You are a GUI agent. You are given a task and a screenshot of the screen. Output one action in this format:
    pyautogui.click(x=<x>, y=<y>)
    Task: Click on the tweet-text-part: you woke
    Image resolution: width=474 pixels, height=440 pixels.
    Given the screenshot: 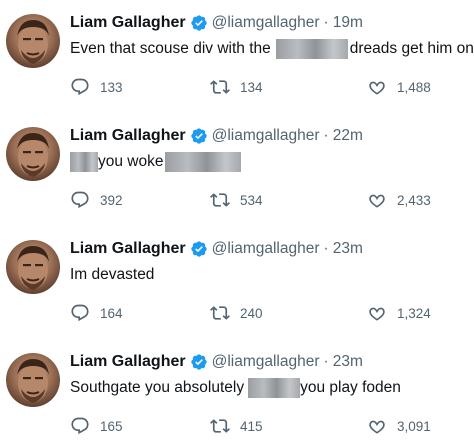 What is the action you would take?
    pyautogui.click(x=131, y=161)
    